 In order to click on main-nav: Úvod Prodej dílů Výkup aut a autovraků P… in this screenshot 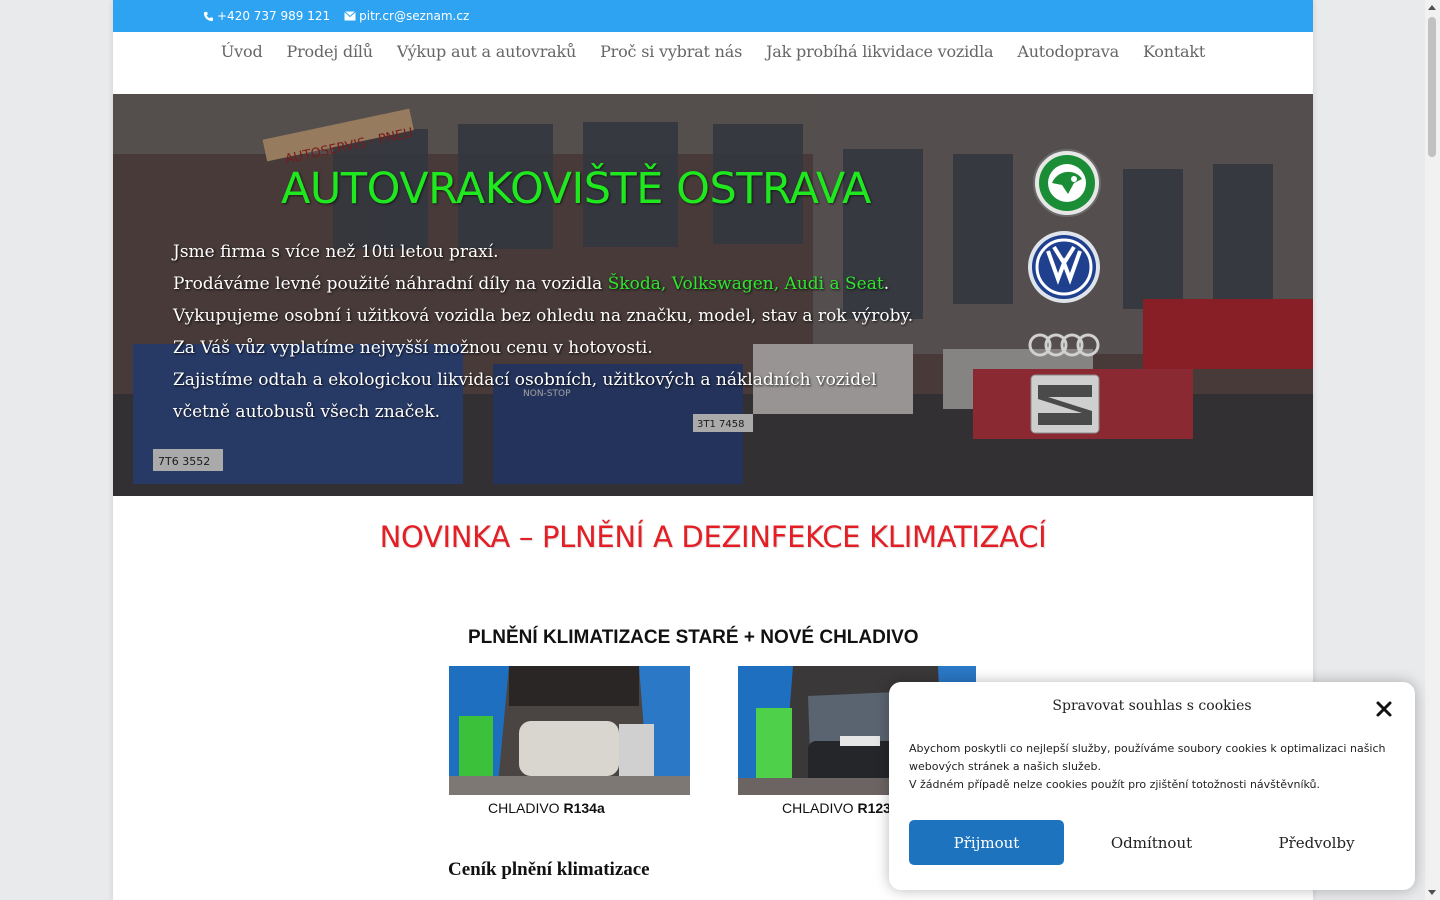, I will do `click(713, 63)`.